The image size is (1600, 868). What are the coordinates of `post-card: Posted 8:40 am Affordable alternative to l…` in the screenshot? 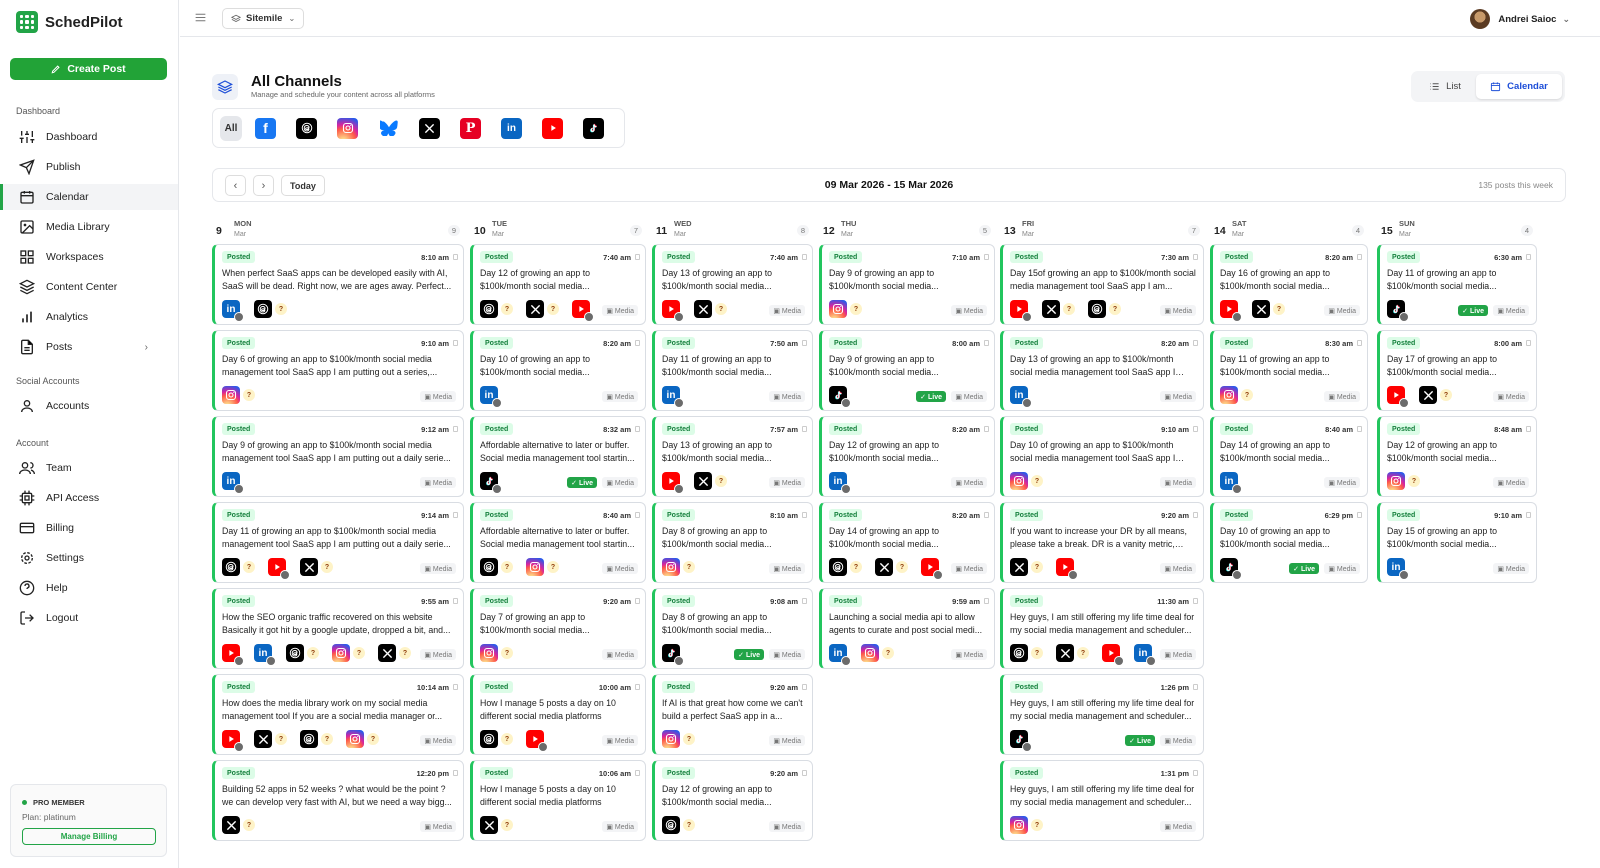 It's located at (558, 542).